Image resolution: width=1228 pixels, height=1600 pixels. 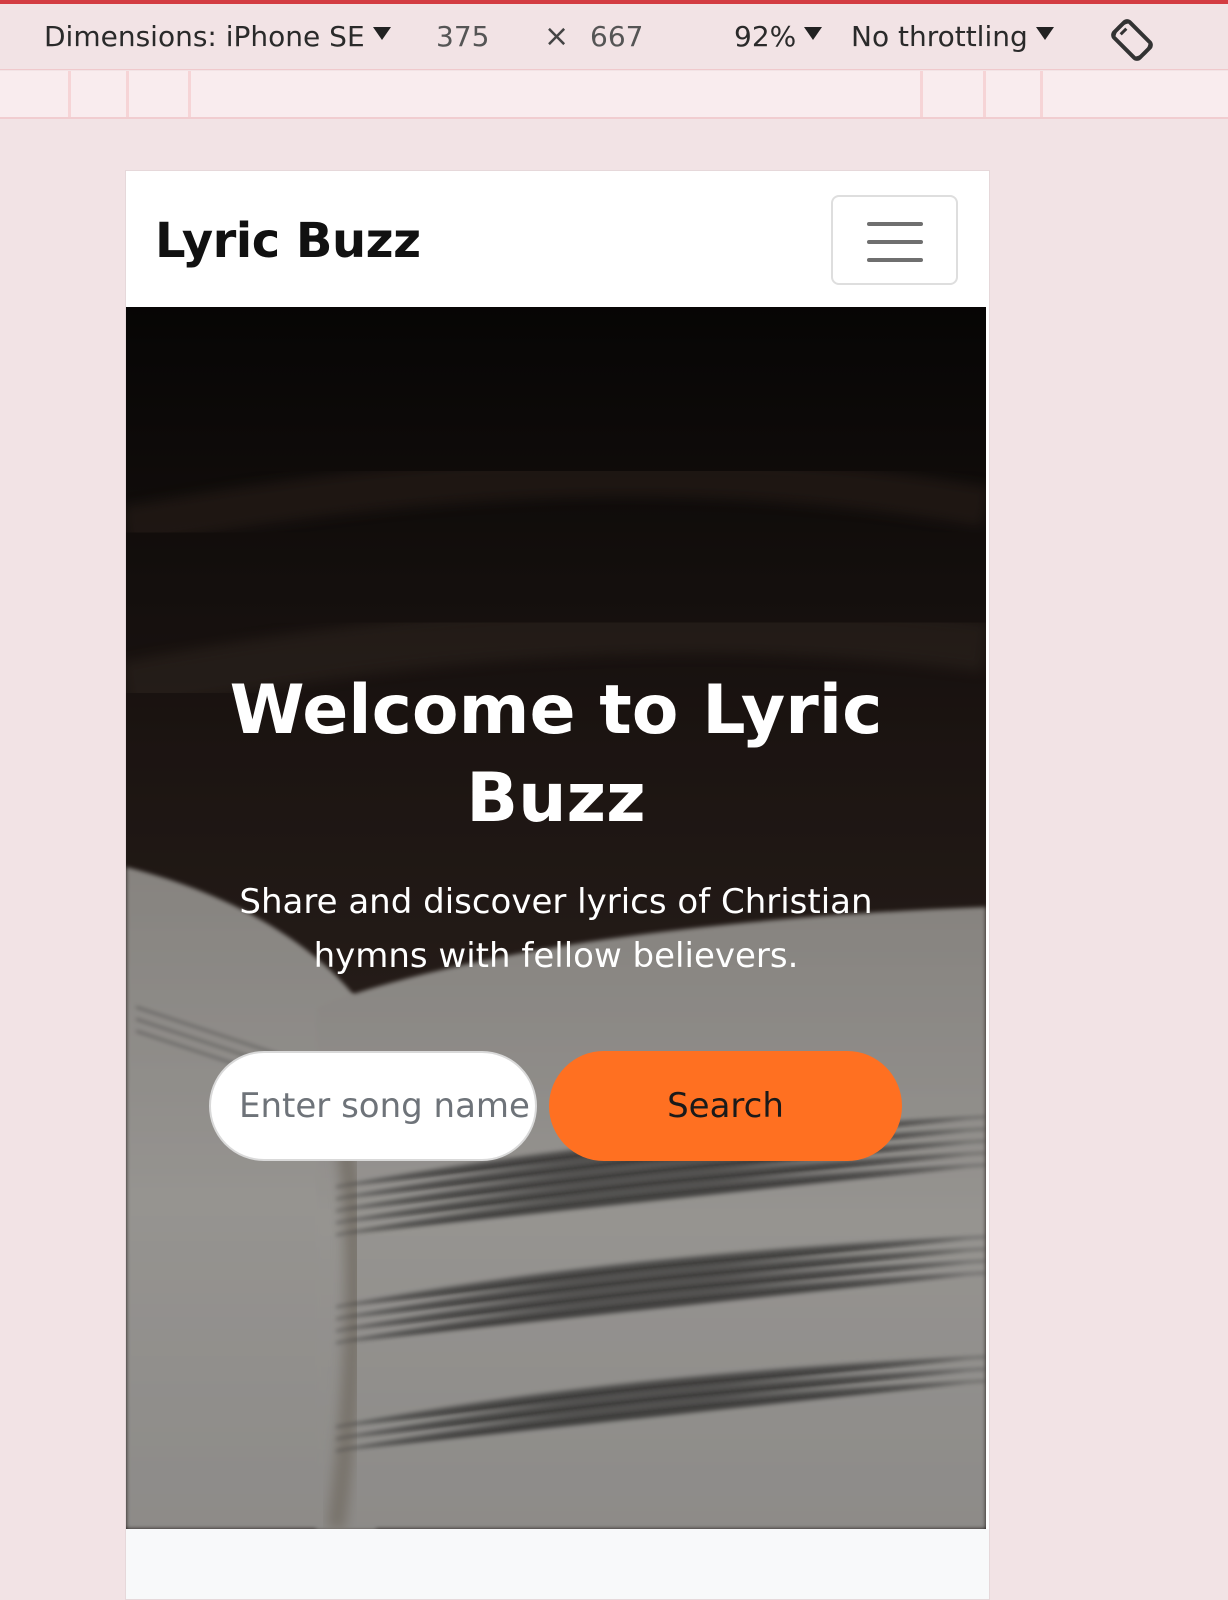 I want to click on height-input: 667, so click(x=630, y=37).